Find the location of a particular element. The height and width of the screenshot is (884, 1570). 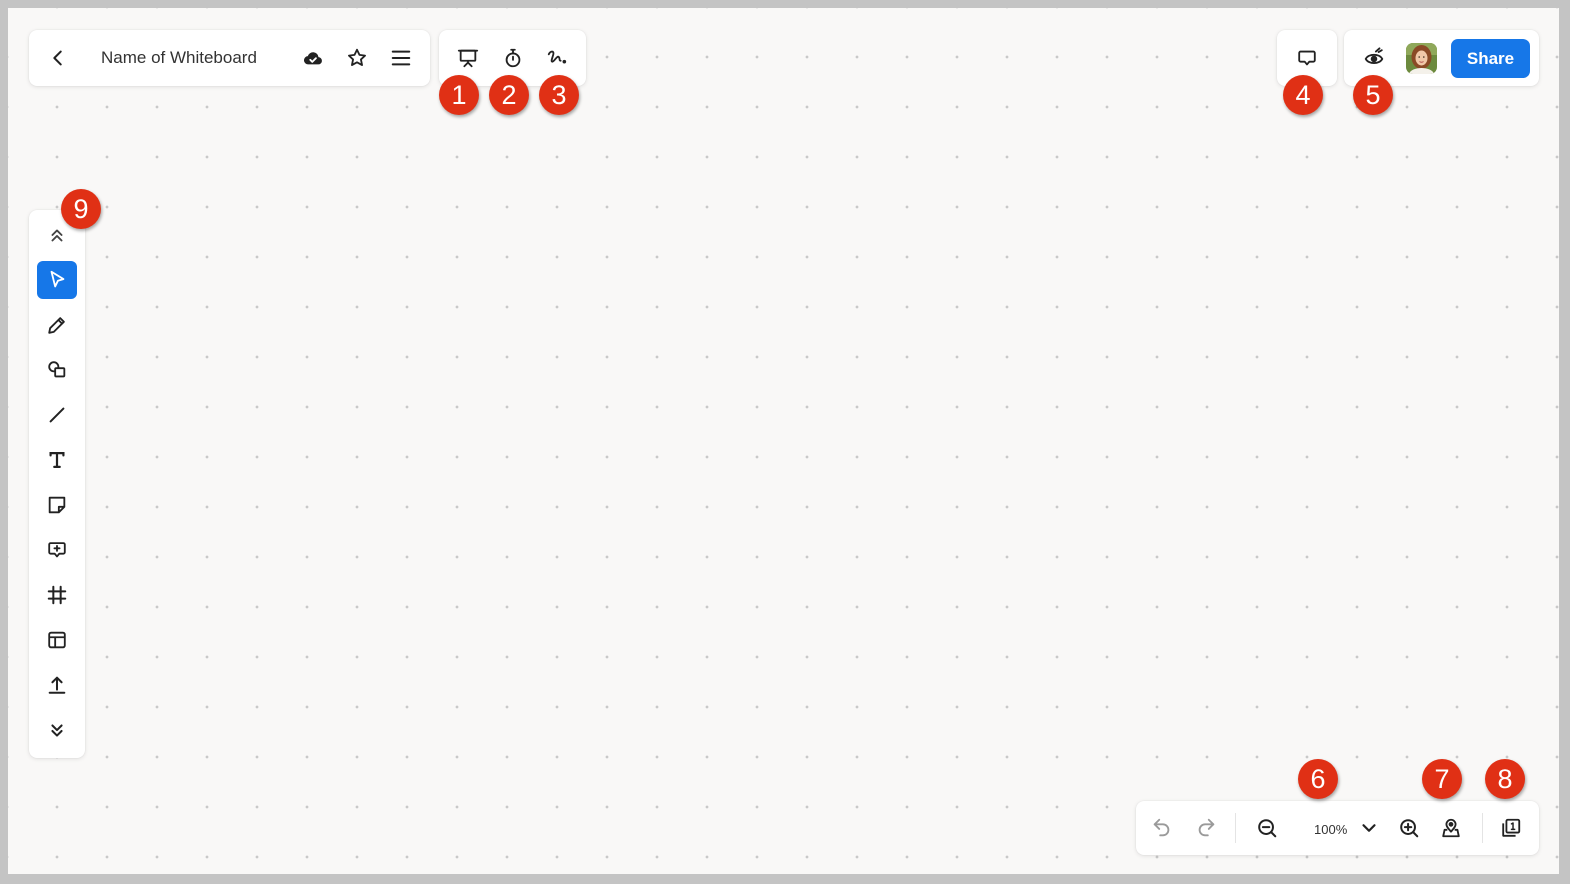

chevrons-up-icon is located at coordinates (57, 235).